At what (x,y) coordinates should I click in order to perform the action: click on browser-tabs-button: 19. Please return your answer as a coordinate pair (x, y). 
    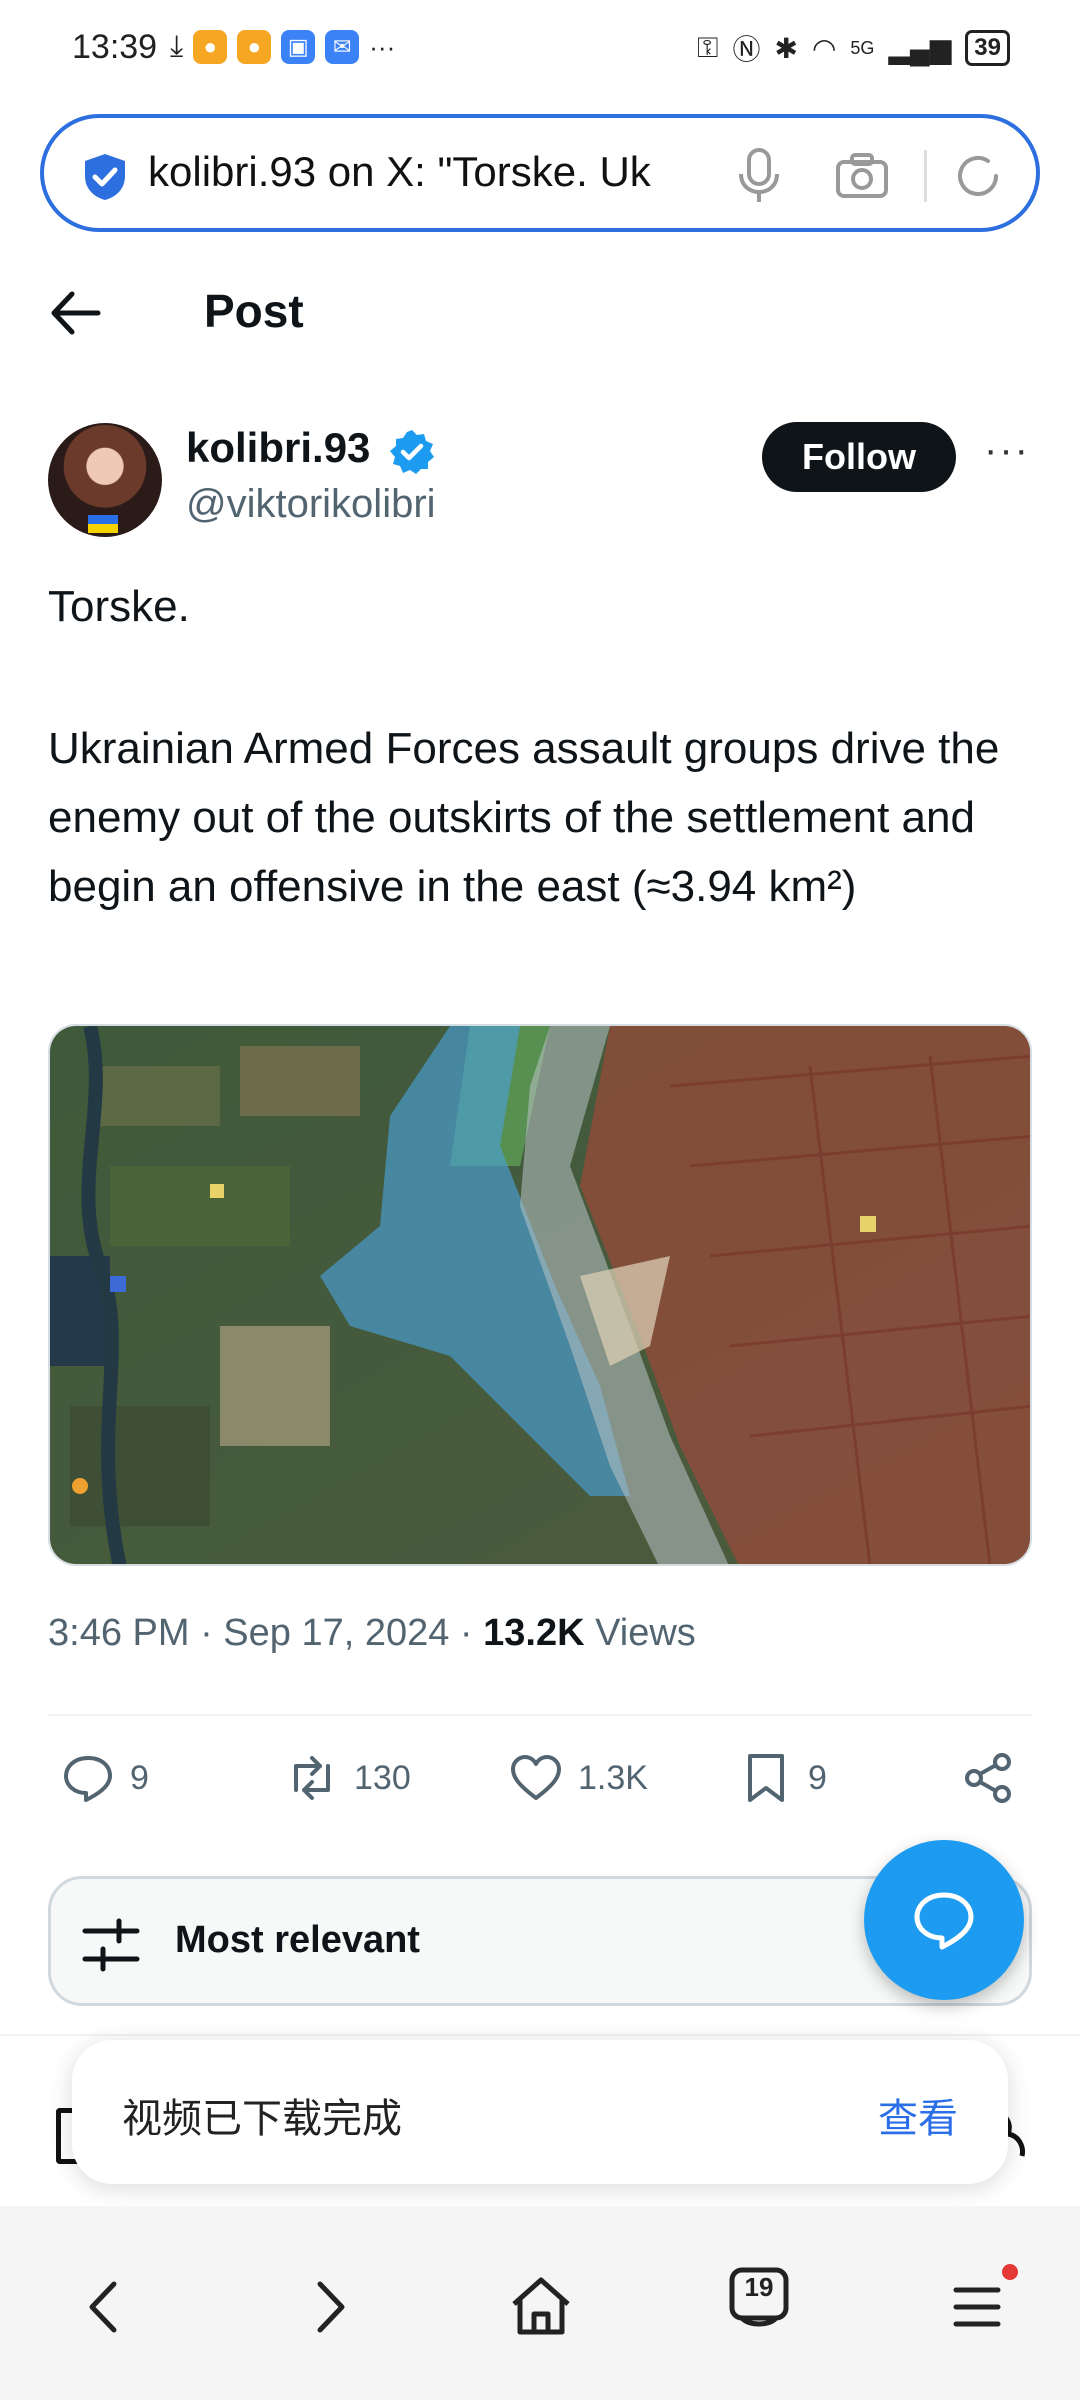
    Looking at the image, I should click on (759, 2297).